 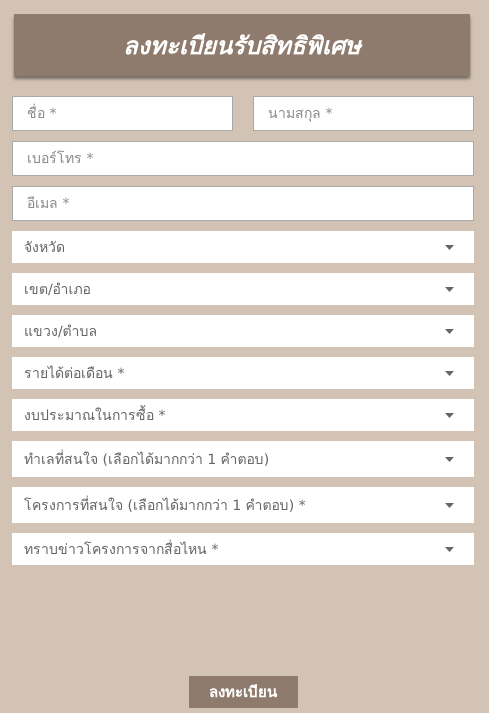 I want to click on dropdown: จังหวัด, so click(x=243, y=247).